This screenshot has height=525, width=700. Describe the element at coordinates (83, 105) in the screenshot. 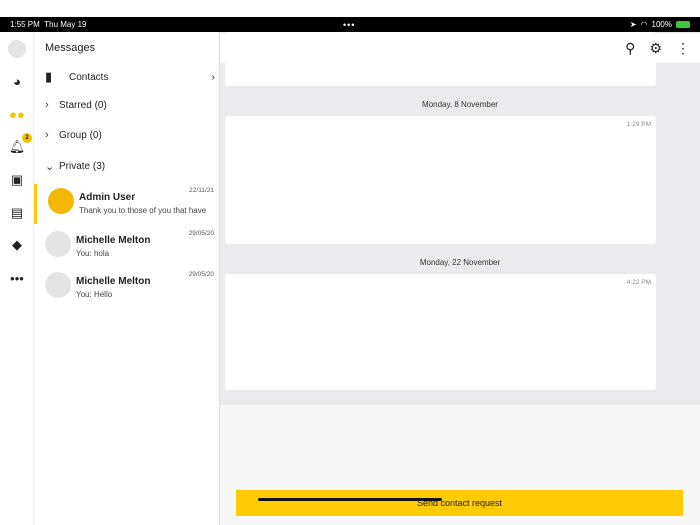

I see `group-label: Starred (0)` at that location.